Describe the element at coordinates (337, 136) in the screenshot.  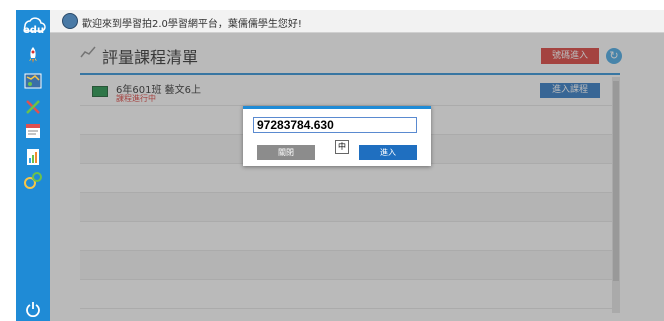
I see `code-entry-dialog: 關閉 中 進入` at that location.